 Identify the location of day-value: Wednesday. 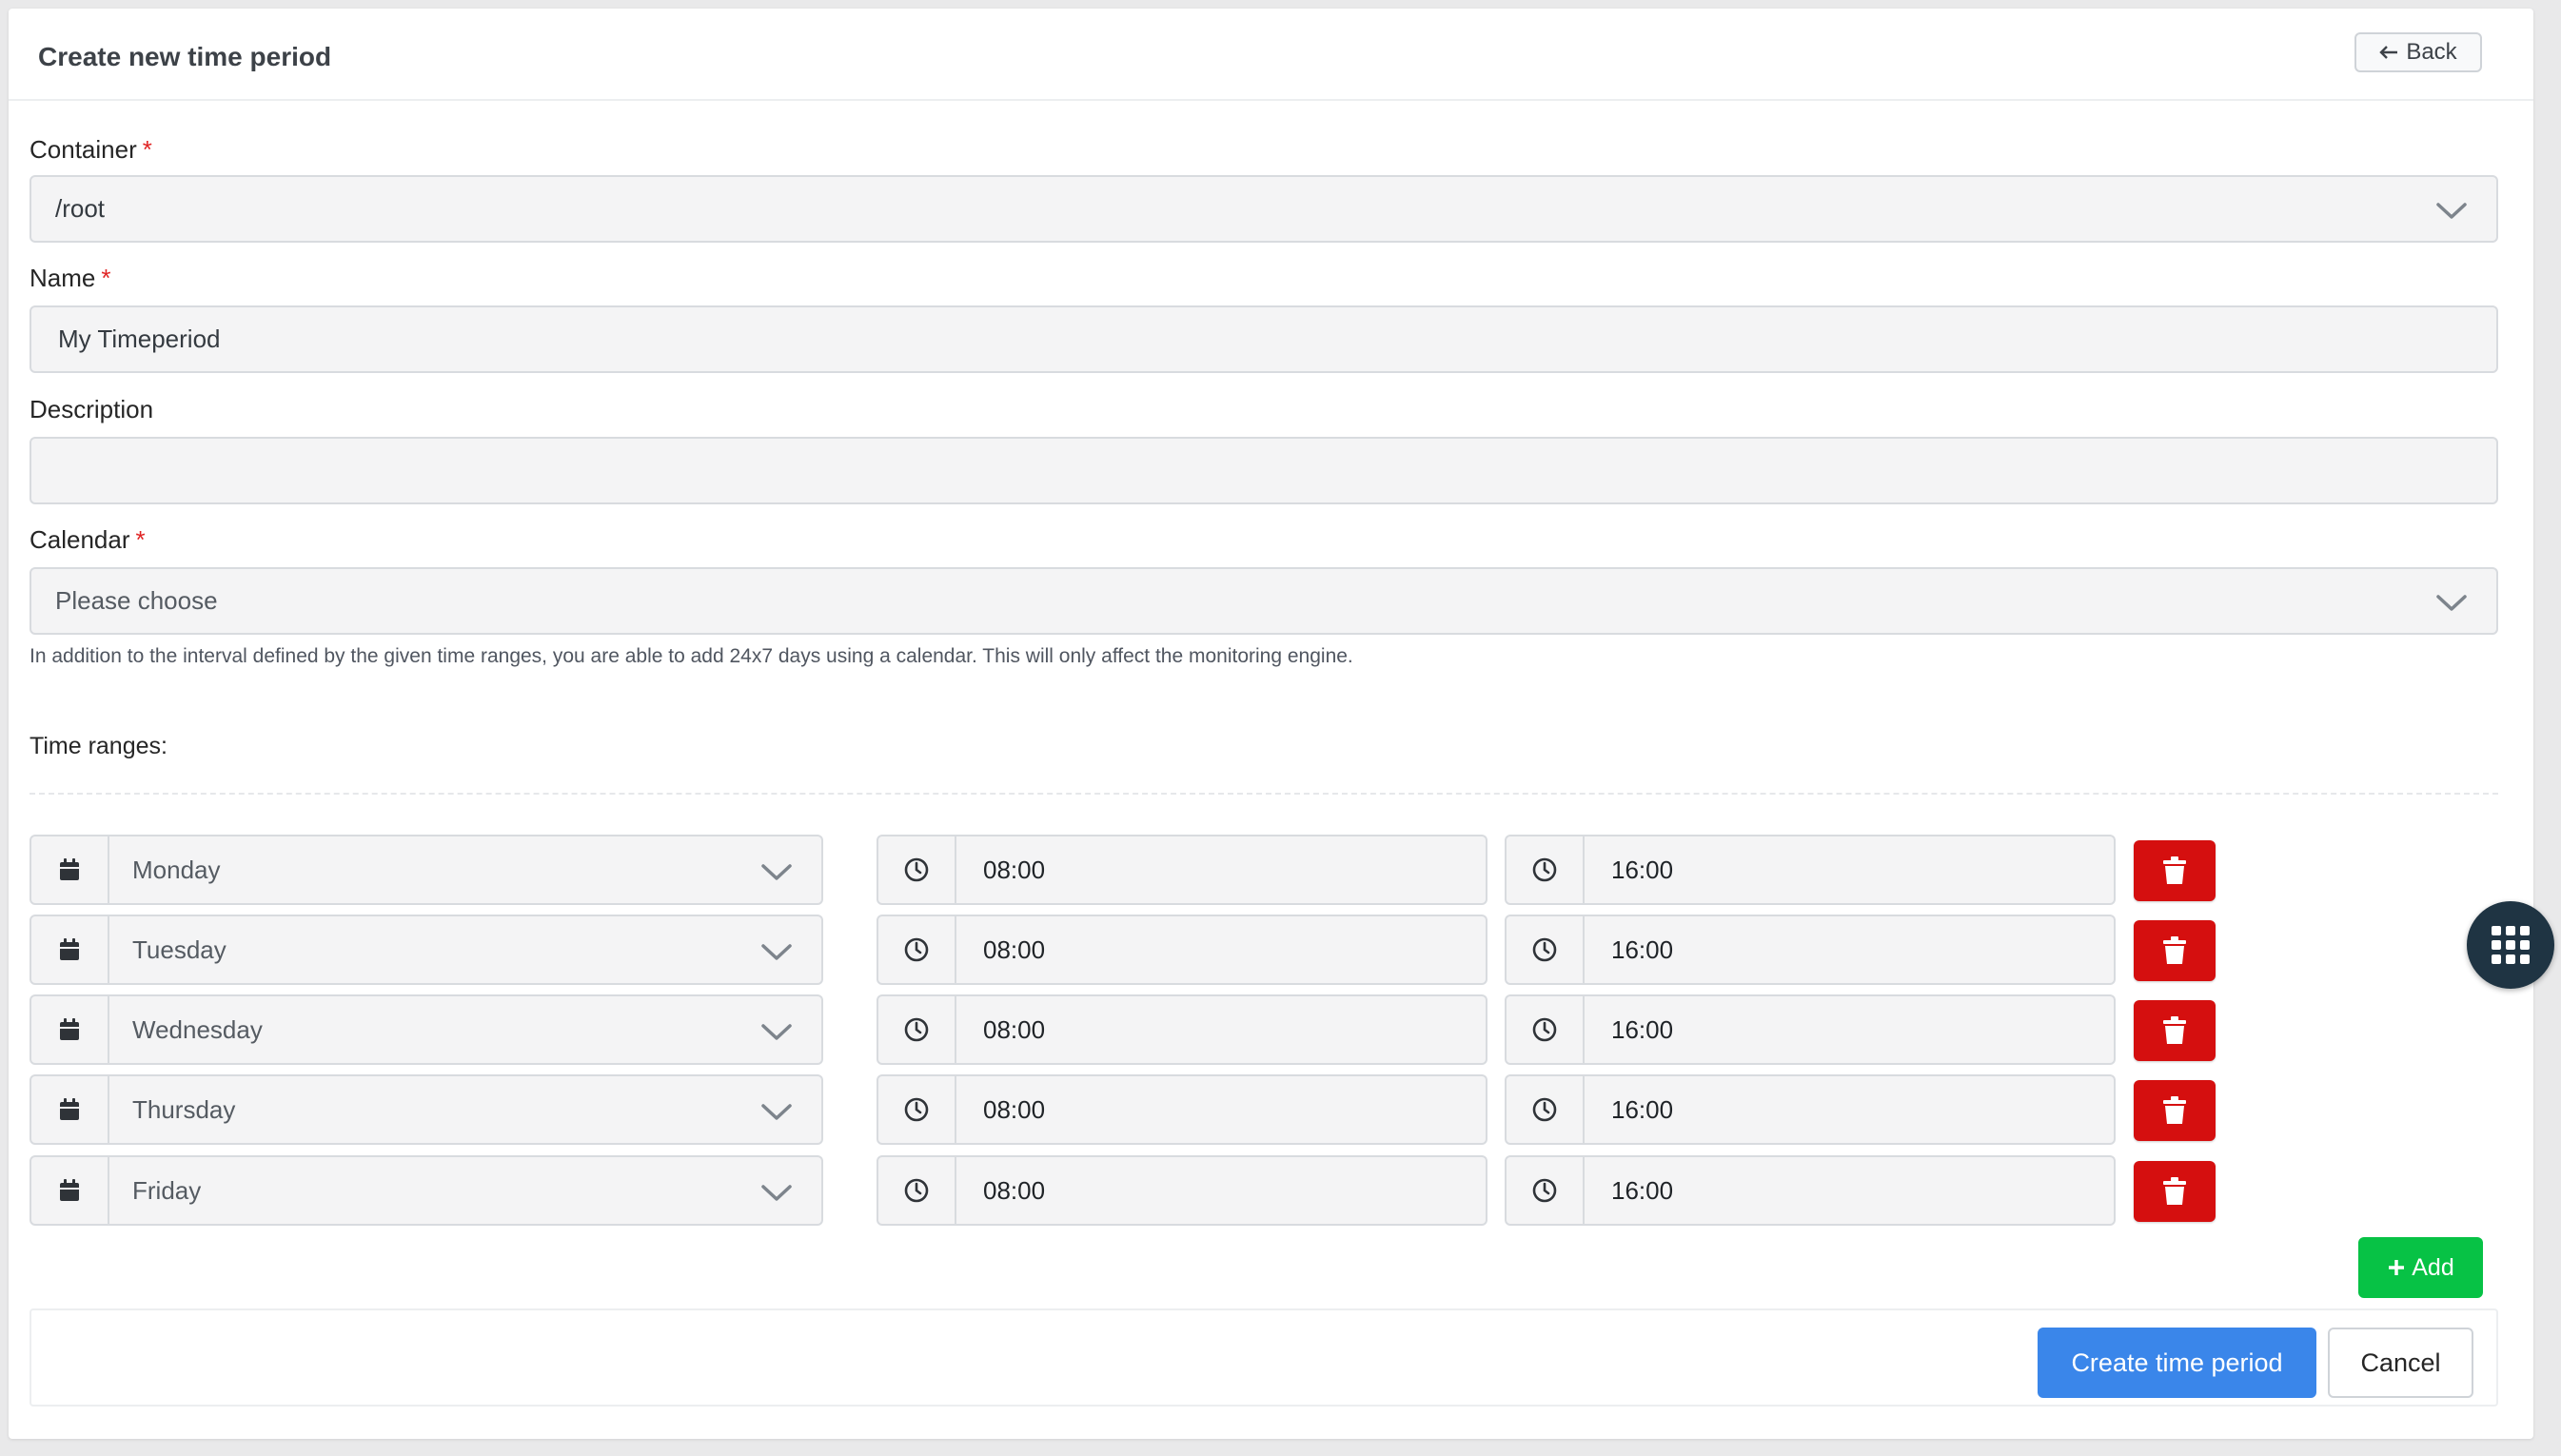
(197, 1029).